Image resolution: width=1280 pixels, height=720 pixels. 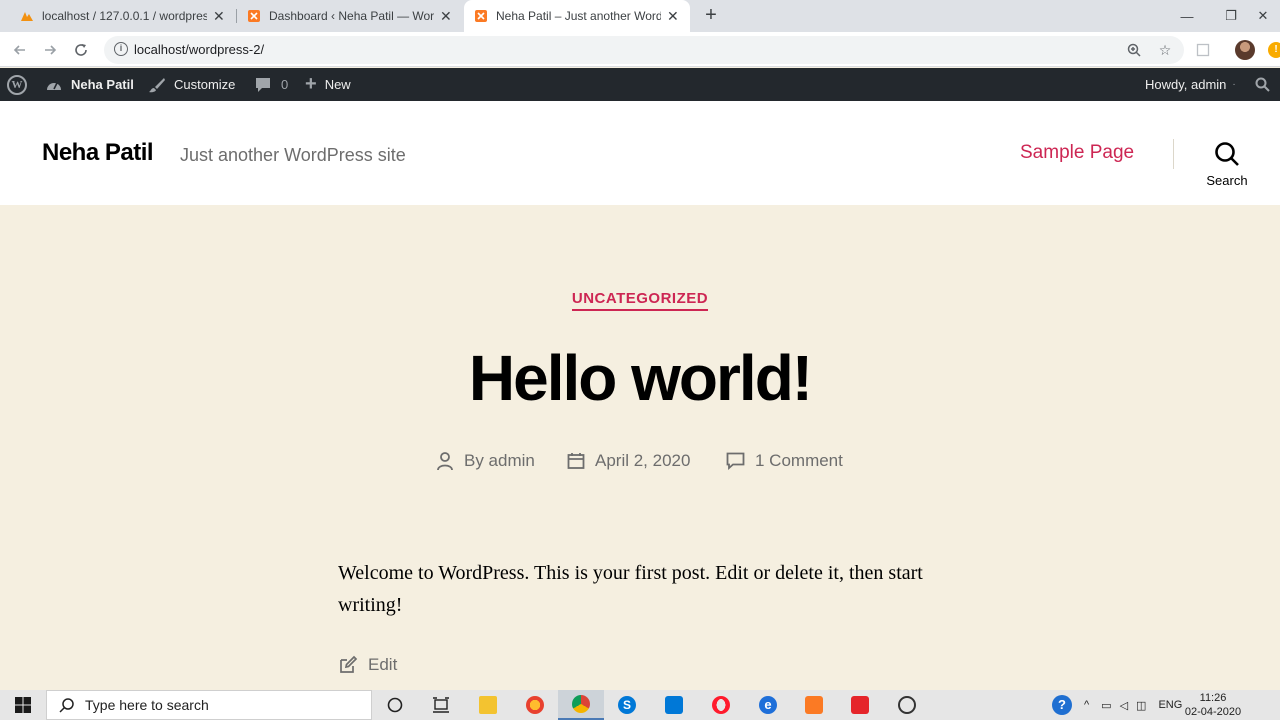 I want to click on post-date: April 2, 2020, so click(x=628, y=461).